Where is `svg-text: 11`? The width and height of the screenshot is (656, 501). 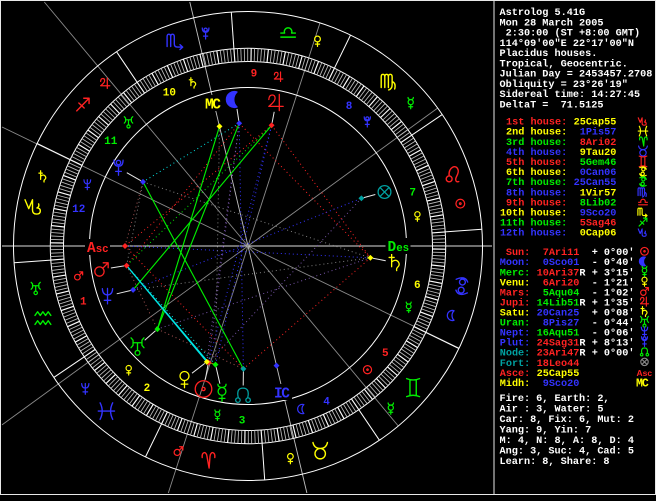
svg-text: 11 is located at coordinates (111, 142).